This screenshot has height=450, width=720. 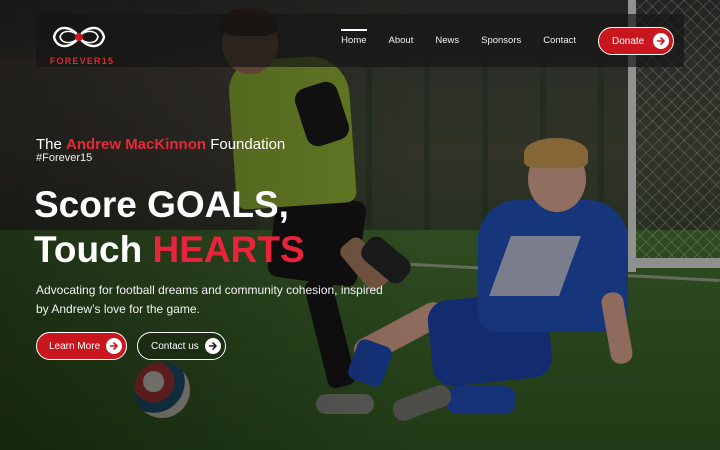 I want to click on main-nav: Home About News Sponsors Contact, so click(x=458, y=40).